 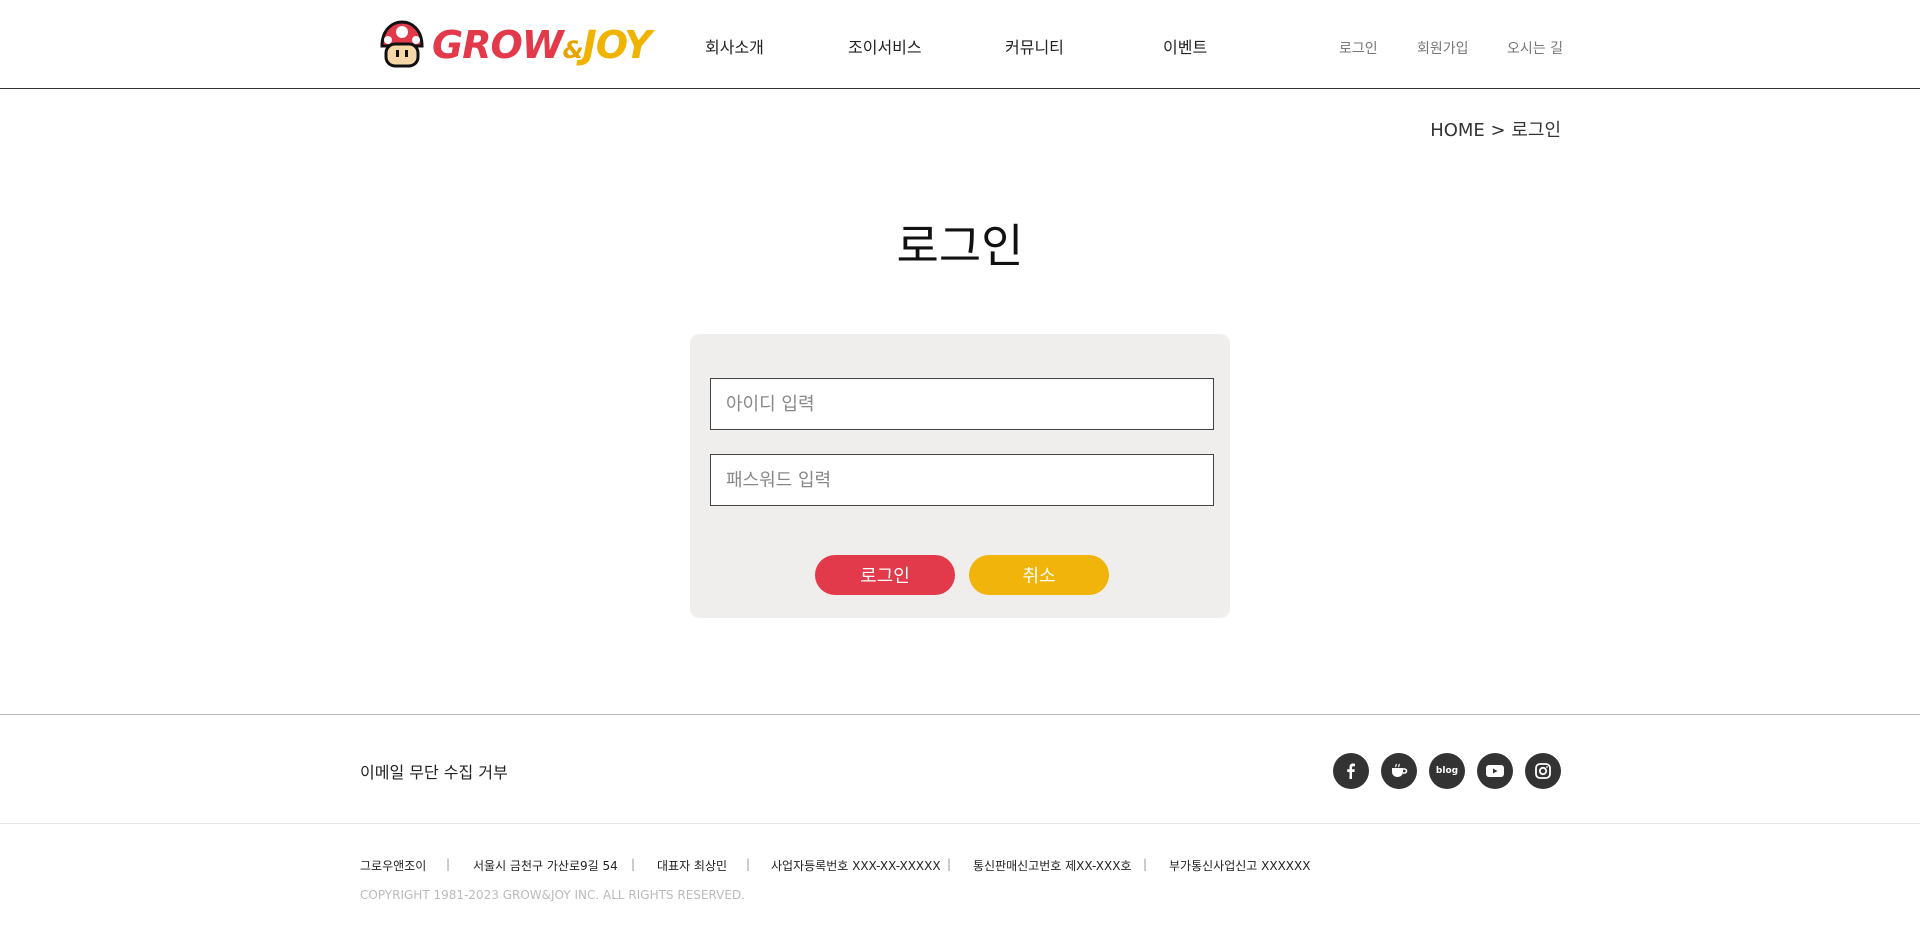 I want to click on instagram-icon, so click(x=1543, y=771).